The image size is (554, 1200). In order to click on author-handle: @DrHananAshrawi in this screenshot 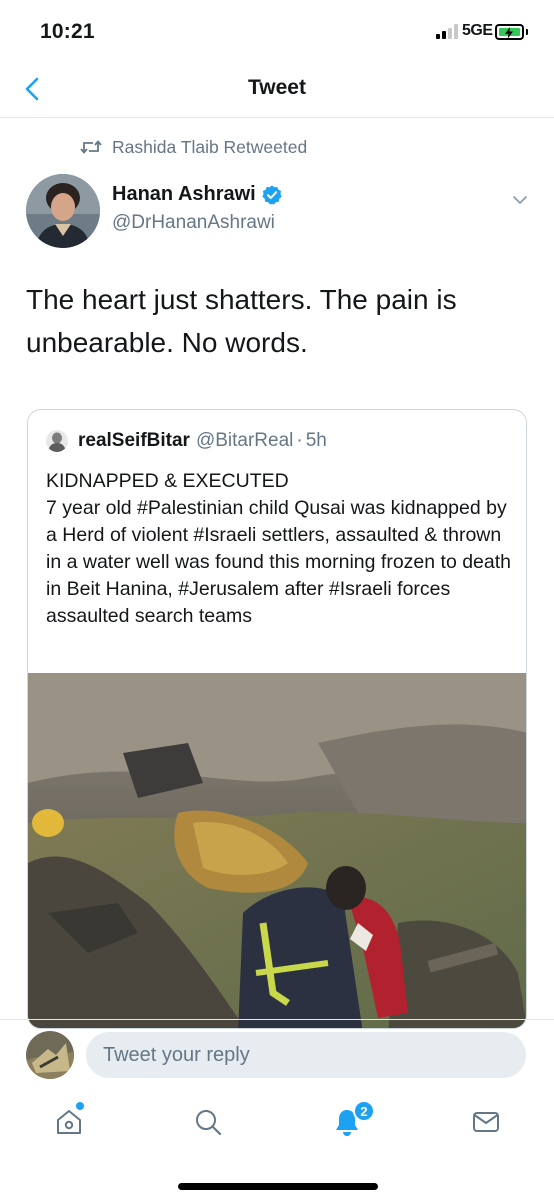, I will do `click(193, 222)`.